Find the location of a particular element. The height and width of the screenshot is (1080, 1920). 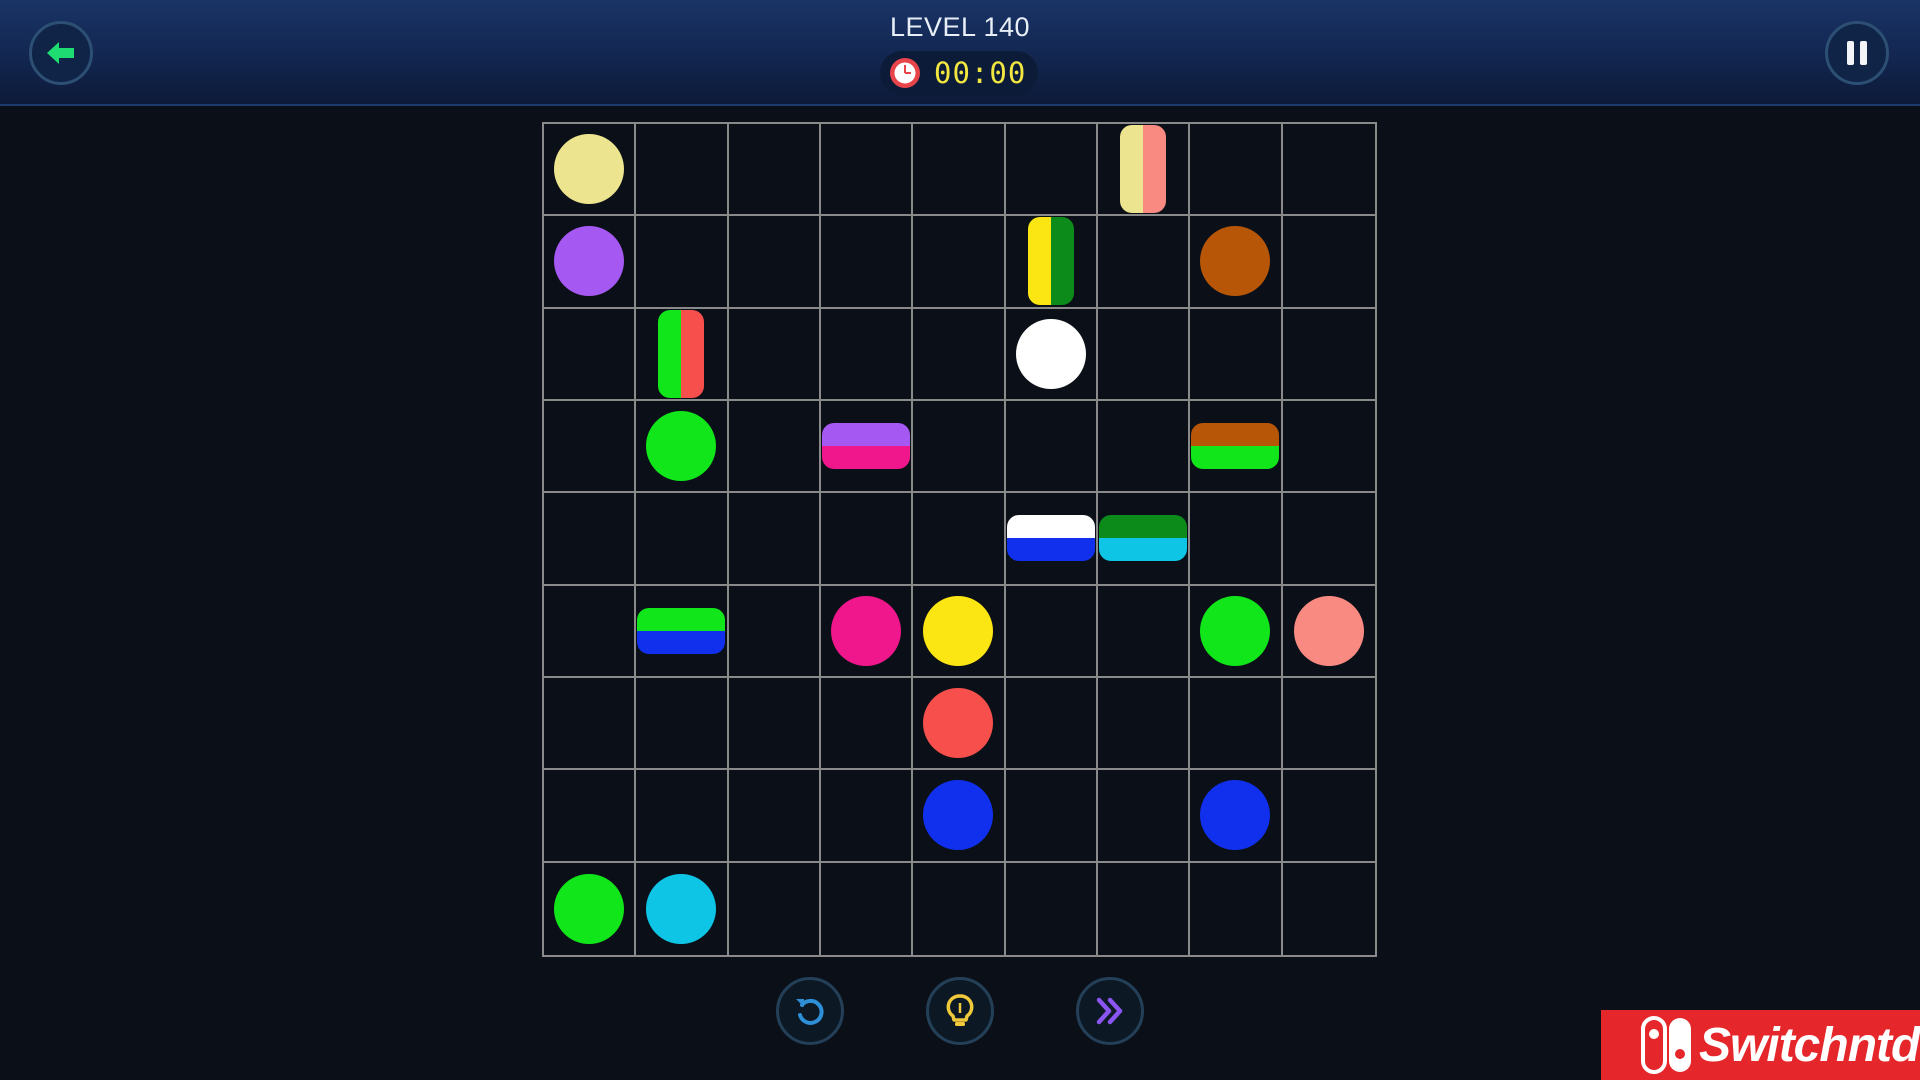

horizontal-bridge-darkgreen-cyan is located at coordinates (1143, 538).